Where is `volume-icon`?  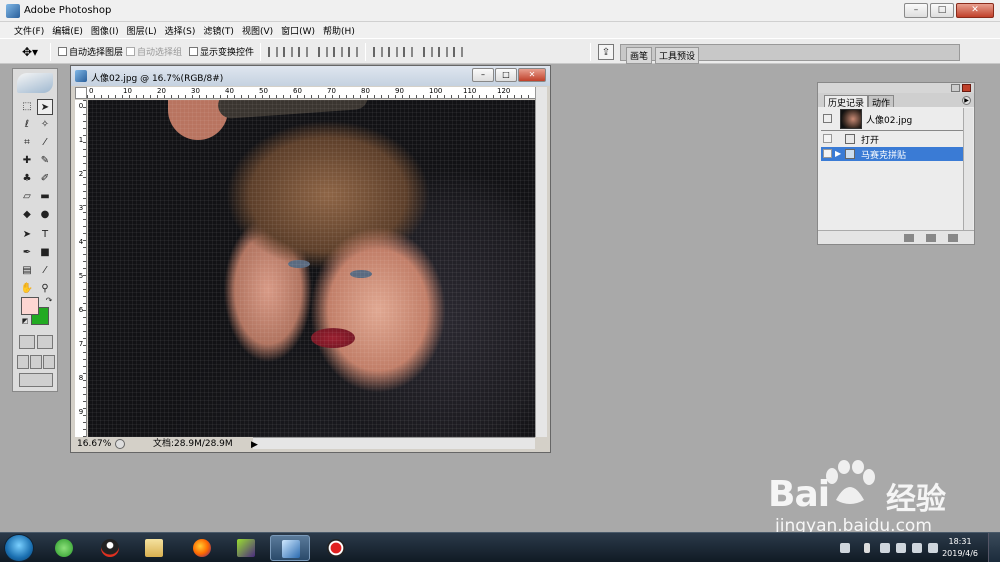 volume-icon is located at coordinates (917, 548).